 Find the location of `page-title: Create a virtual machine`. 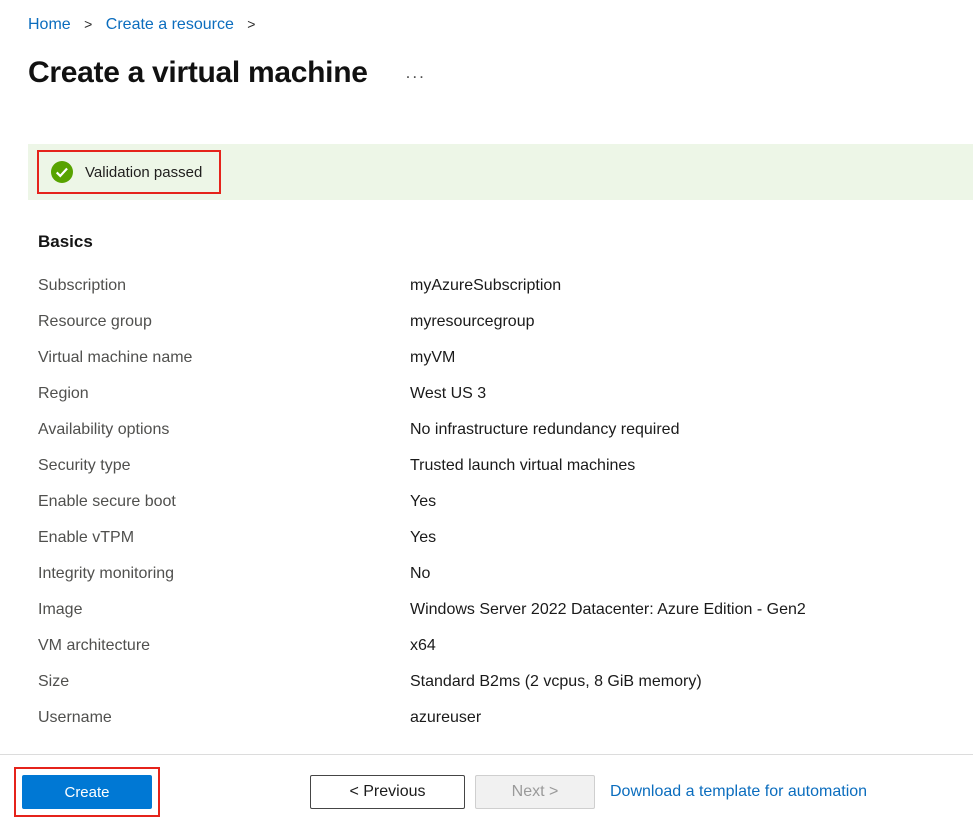

page-title: Create a virtual machine is located at coordinates (198, 72).